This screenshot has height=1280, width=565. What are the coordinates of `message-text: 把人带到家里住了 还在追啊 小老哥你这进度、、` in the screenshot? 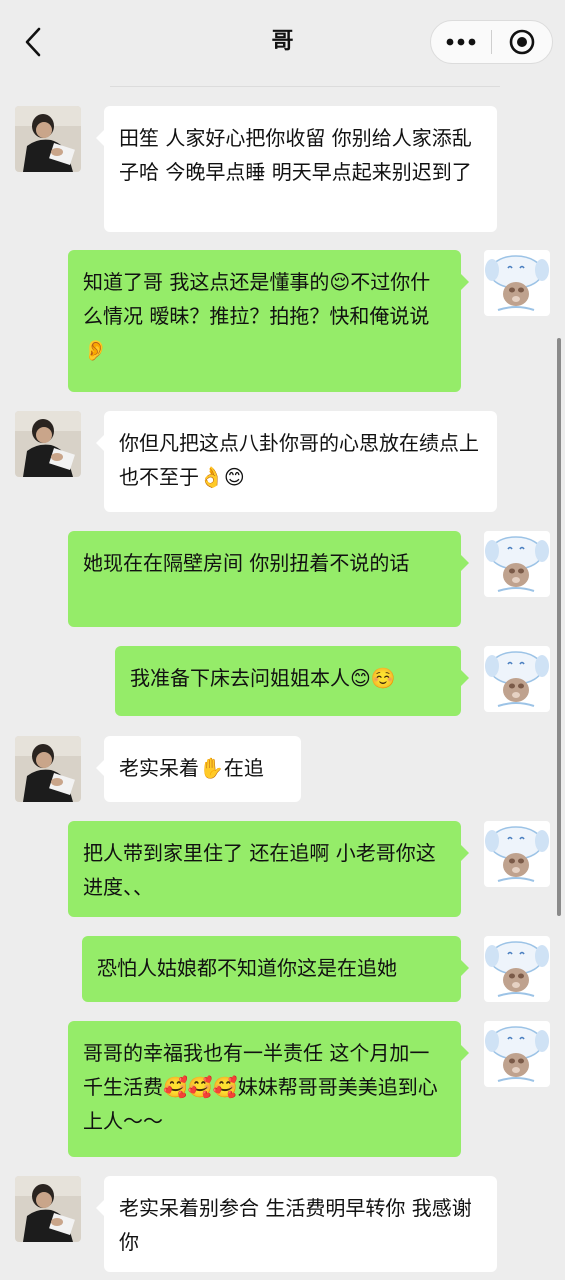 It's located at (259, 870).